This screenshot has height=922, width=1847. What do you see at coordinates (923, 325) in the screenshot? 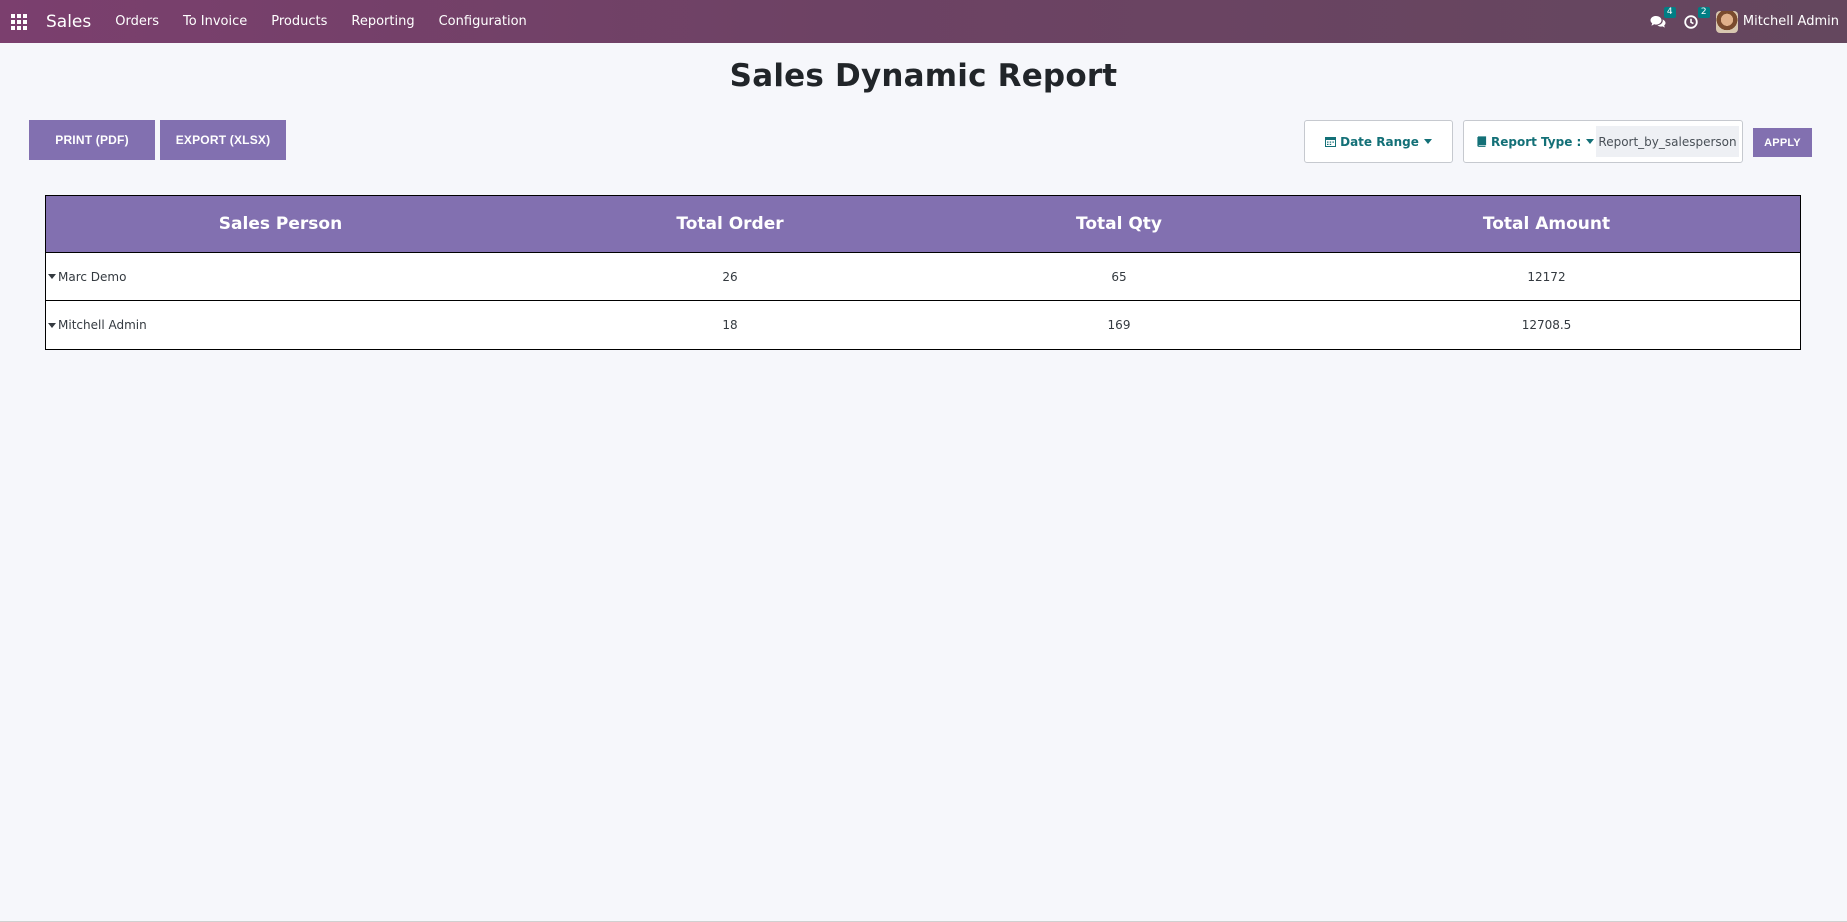
I see `table-row: Mitchell Admin 18 169 12708.5` at bounding box center [923, 325].